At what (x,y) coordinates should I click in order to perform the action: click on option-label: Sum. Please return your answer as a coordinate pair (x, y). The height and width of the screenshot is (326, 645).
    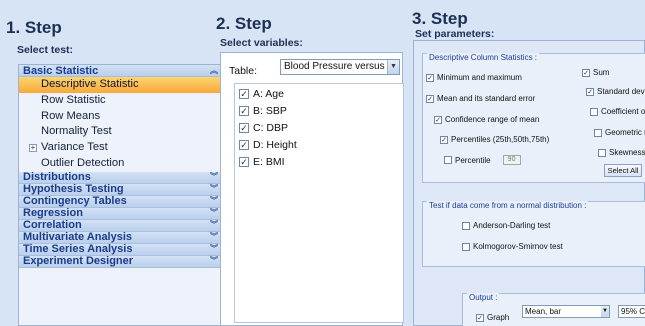
    Looking at the image, I should click on (601, 72).